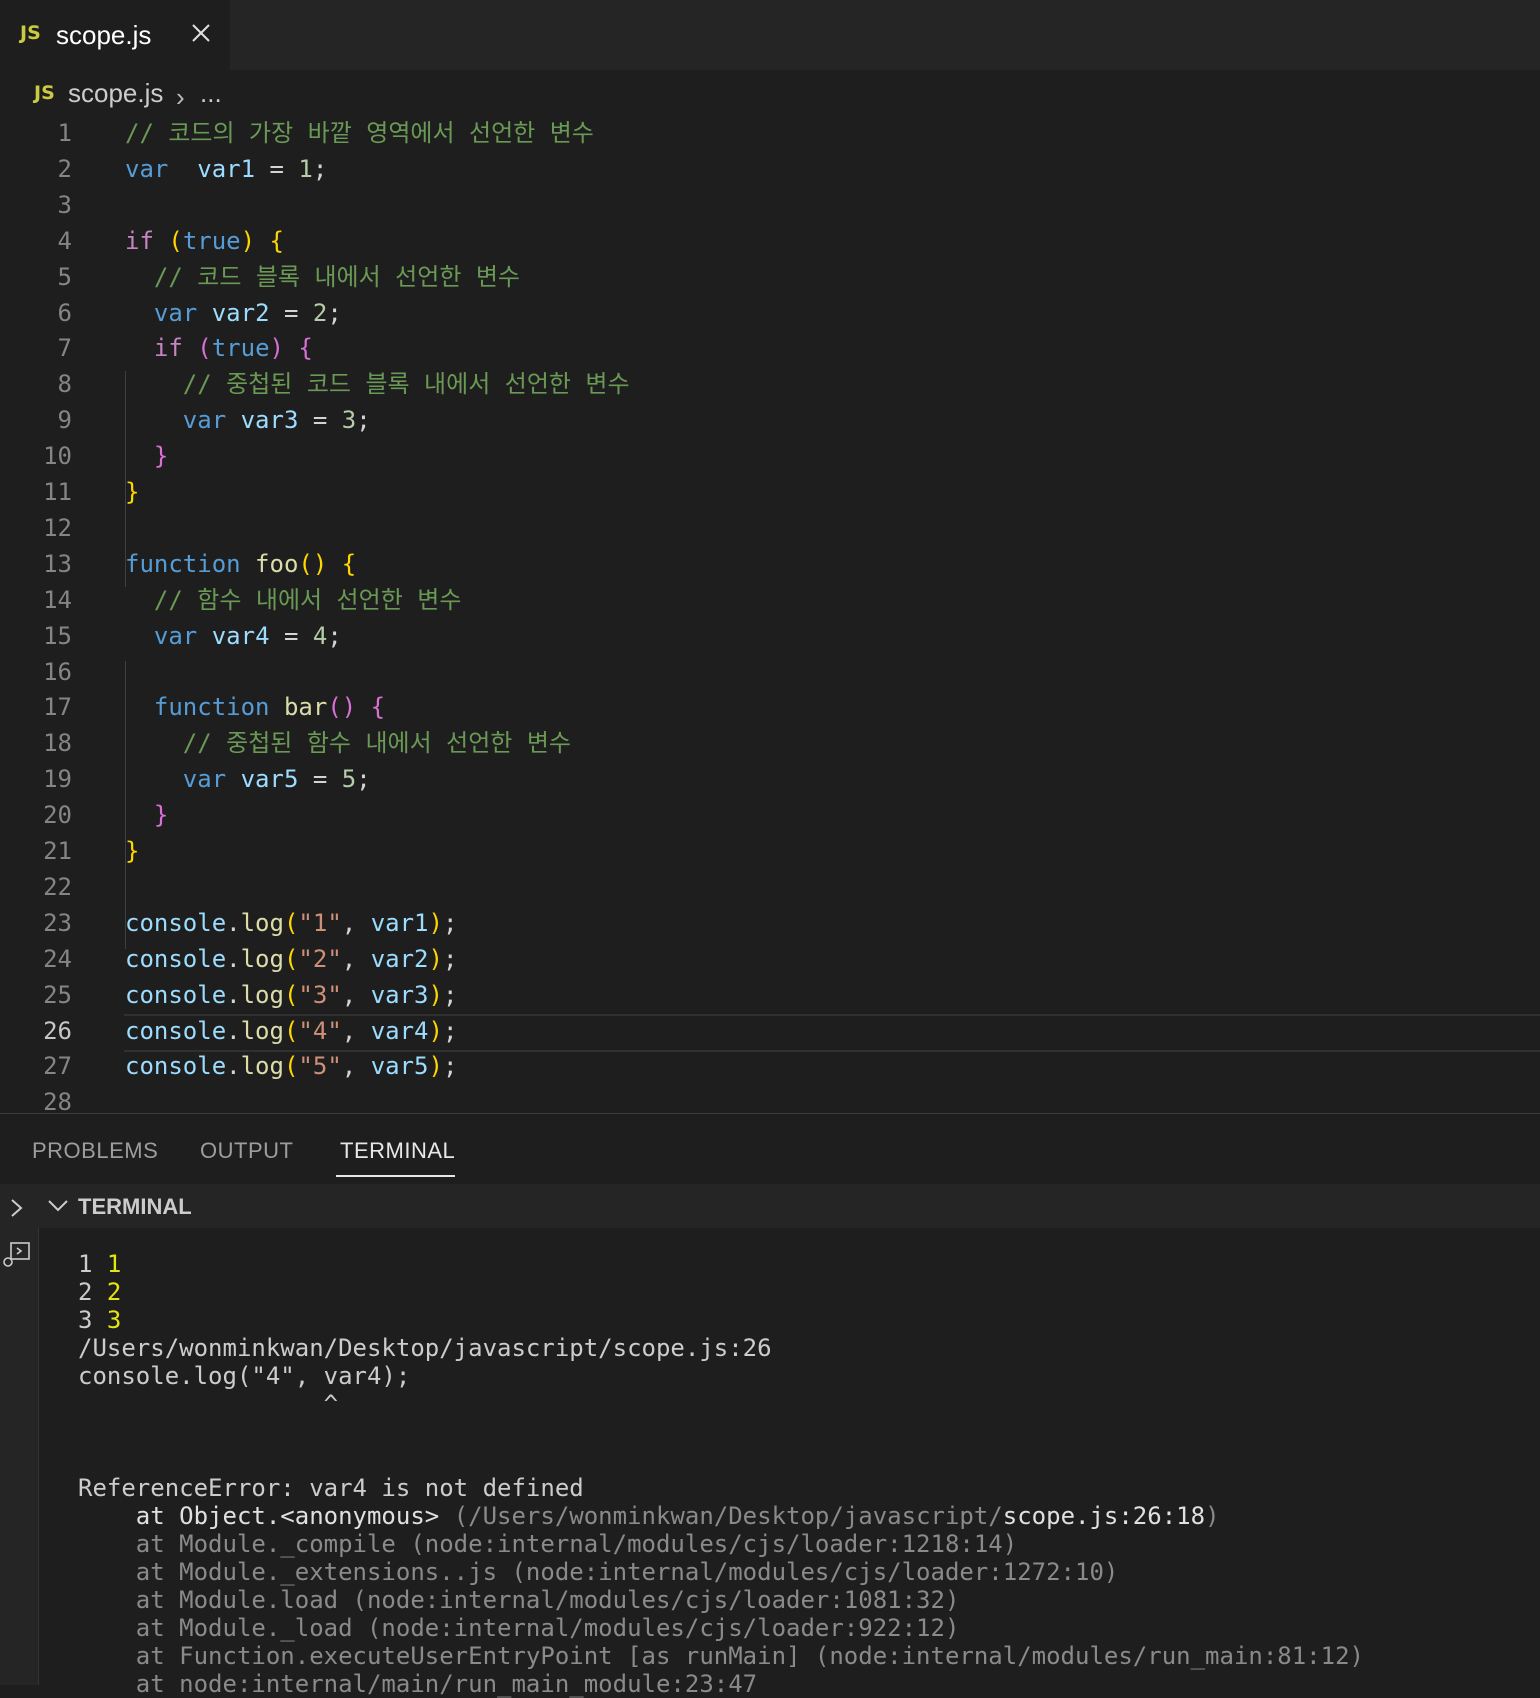  What do you see at coordinates (57, 1066) in the screenshot?
I see `line-number: 27` at bounding box center [57, 1066].